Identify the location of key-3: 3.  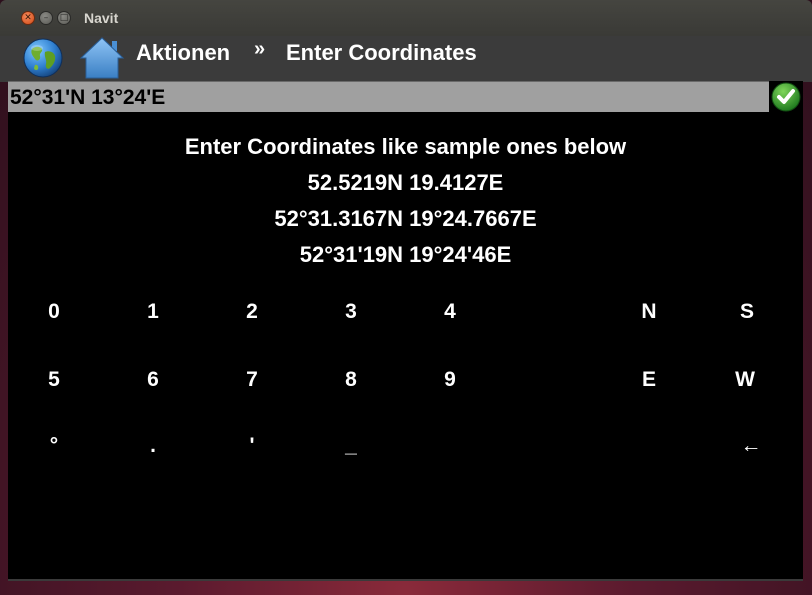
(351, 312).